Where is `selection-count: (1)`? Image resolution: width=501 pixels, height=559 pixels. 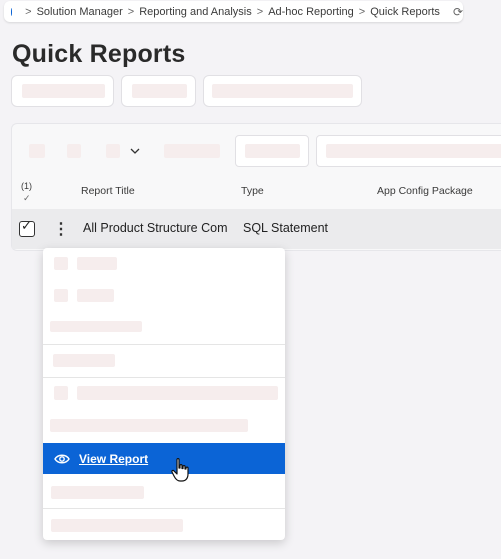
selection-count: (1) is located at coordinates (26, 186).